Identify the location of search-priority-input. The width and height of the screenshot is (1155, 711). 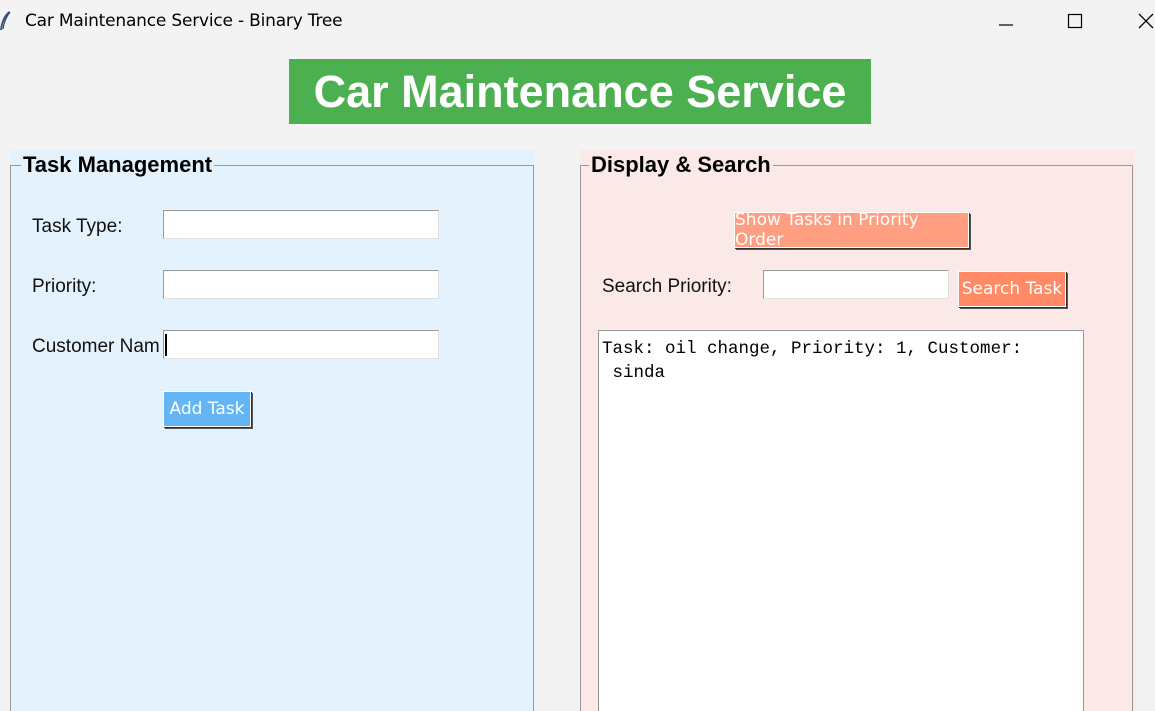
(856, 284).